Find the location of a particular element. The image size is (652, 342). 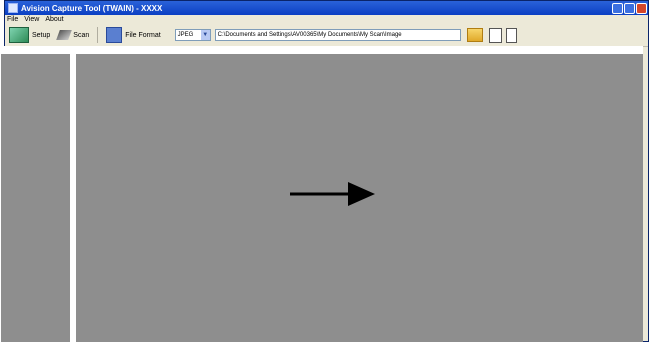

toolbar-separator is located at coordinates (98, 35).